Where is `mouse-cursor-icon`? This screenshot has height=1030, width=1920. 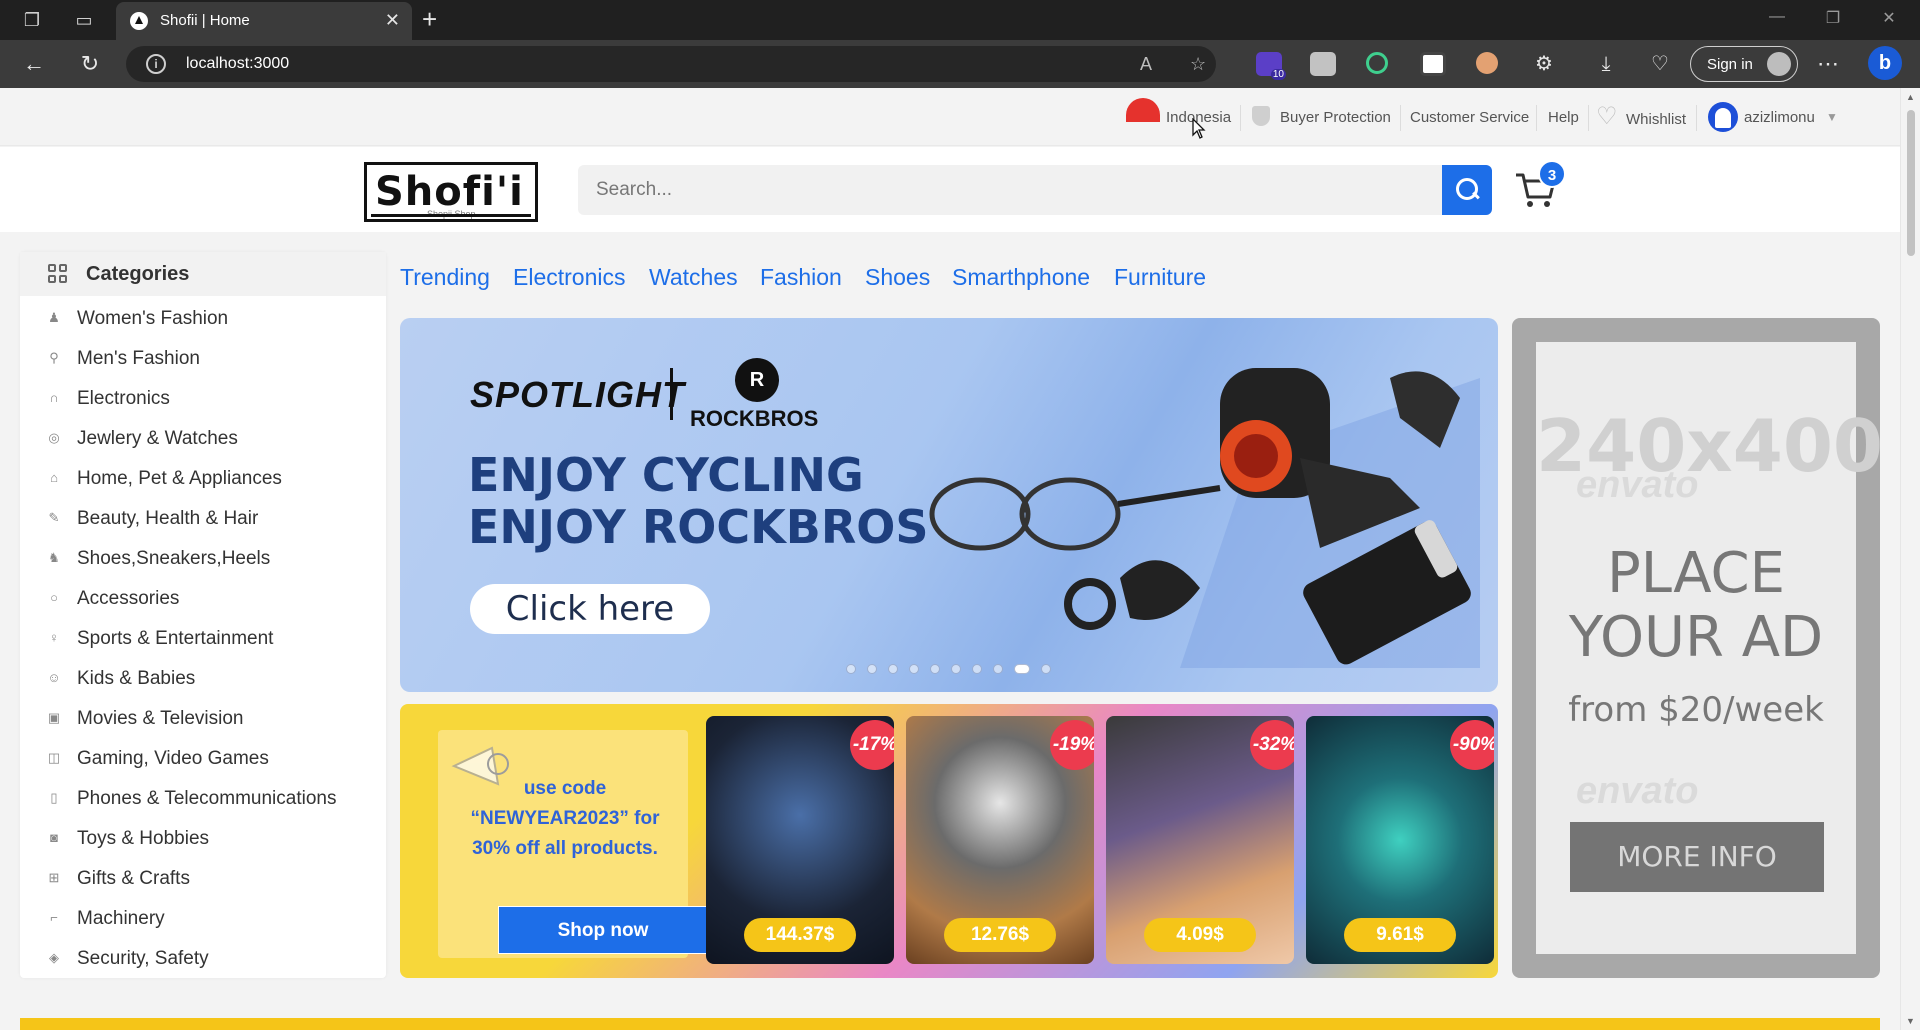 mouse-cursor-icon is located at coordinates (1199, 128).